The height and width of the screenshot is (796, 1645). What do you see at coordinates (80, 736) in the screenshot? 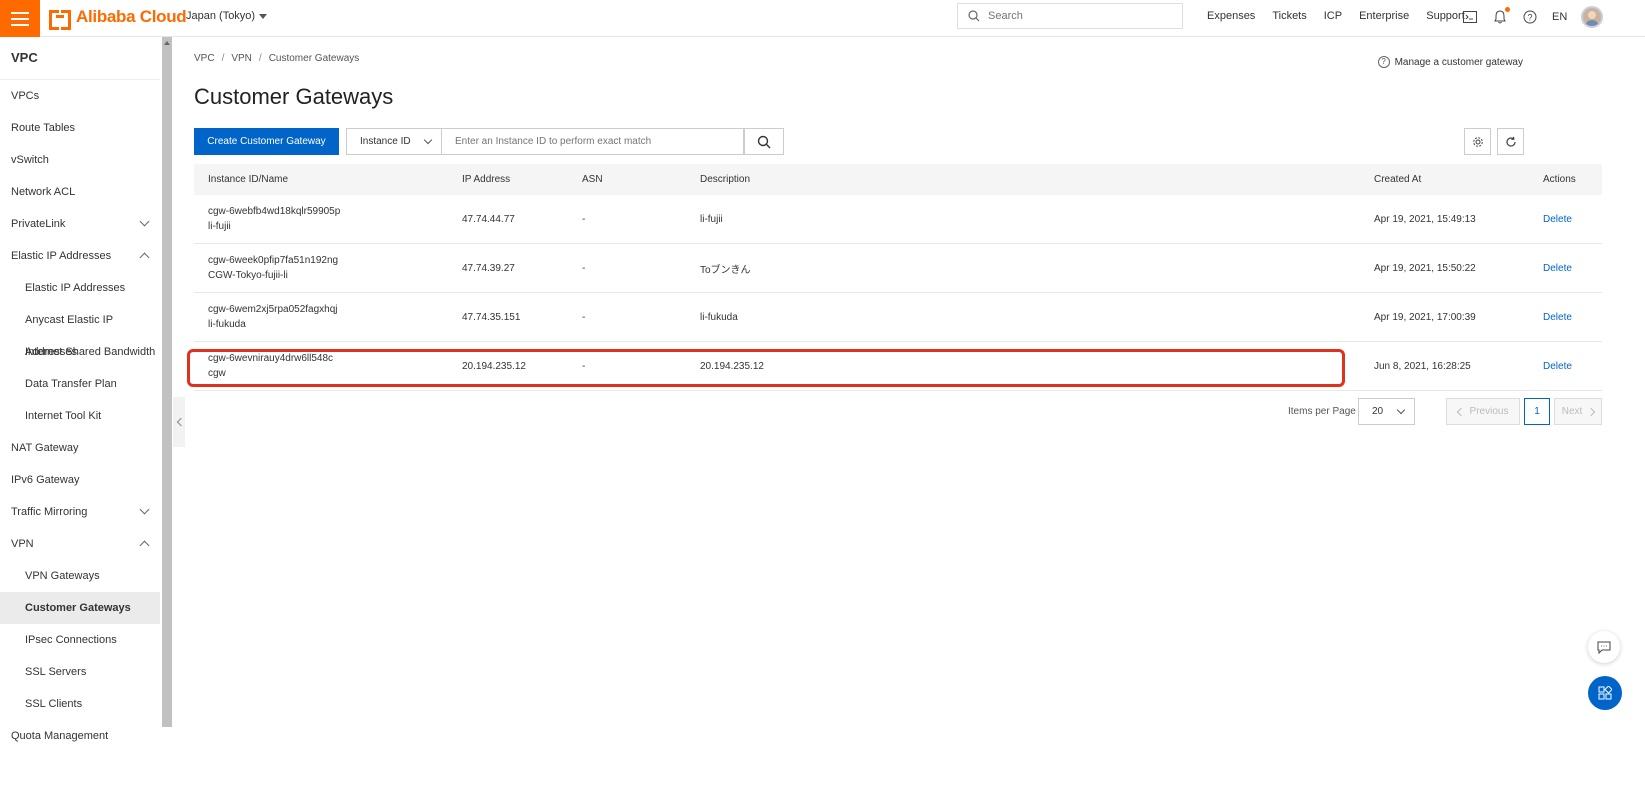
I see `sidebar-item-quota-management: Quota Management` at bounding box center [80, 736].